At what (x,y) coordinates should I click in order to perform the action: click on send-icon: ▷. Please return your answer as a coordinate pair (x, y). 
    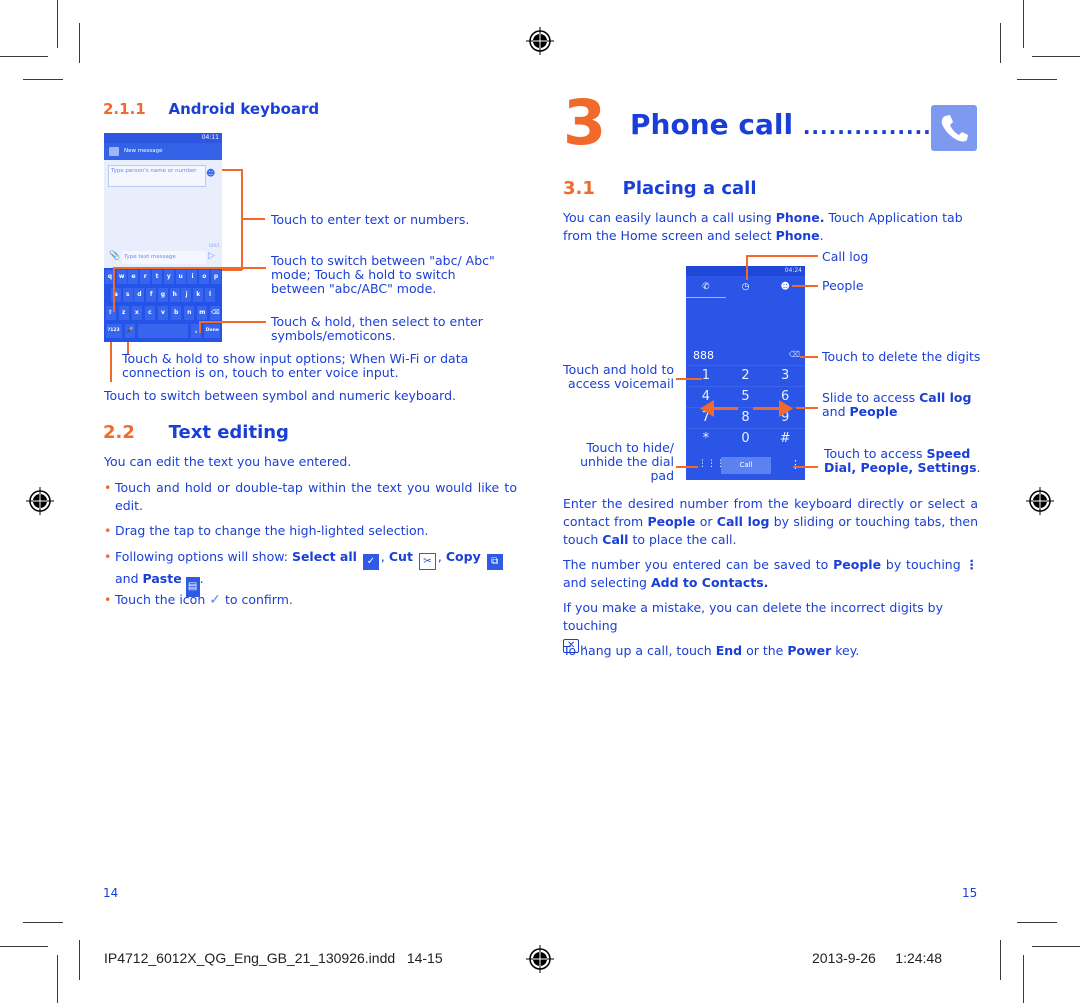
    Looking at the image, I should click on (211, 256).